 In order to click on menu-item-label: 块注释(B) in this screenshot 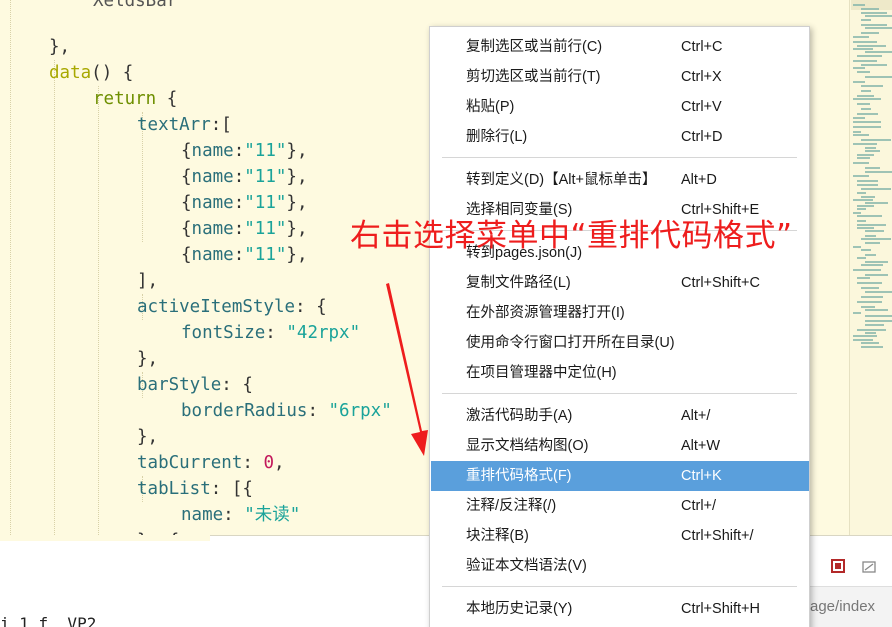, I will do `click(497, 536)`.